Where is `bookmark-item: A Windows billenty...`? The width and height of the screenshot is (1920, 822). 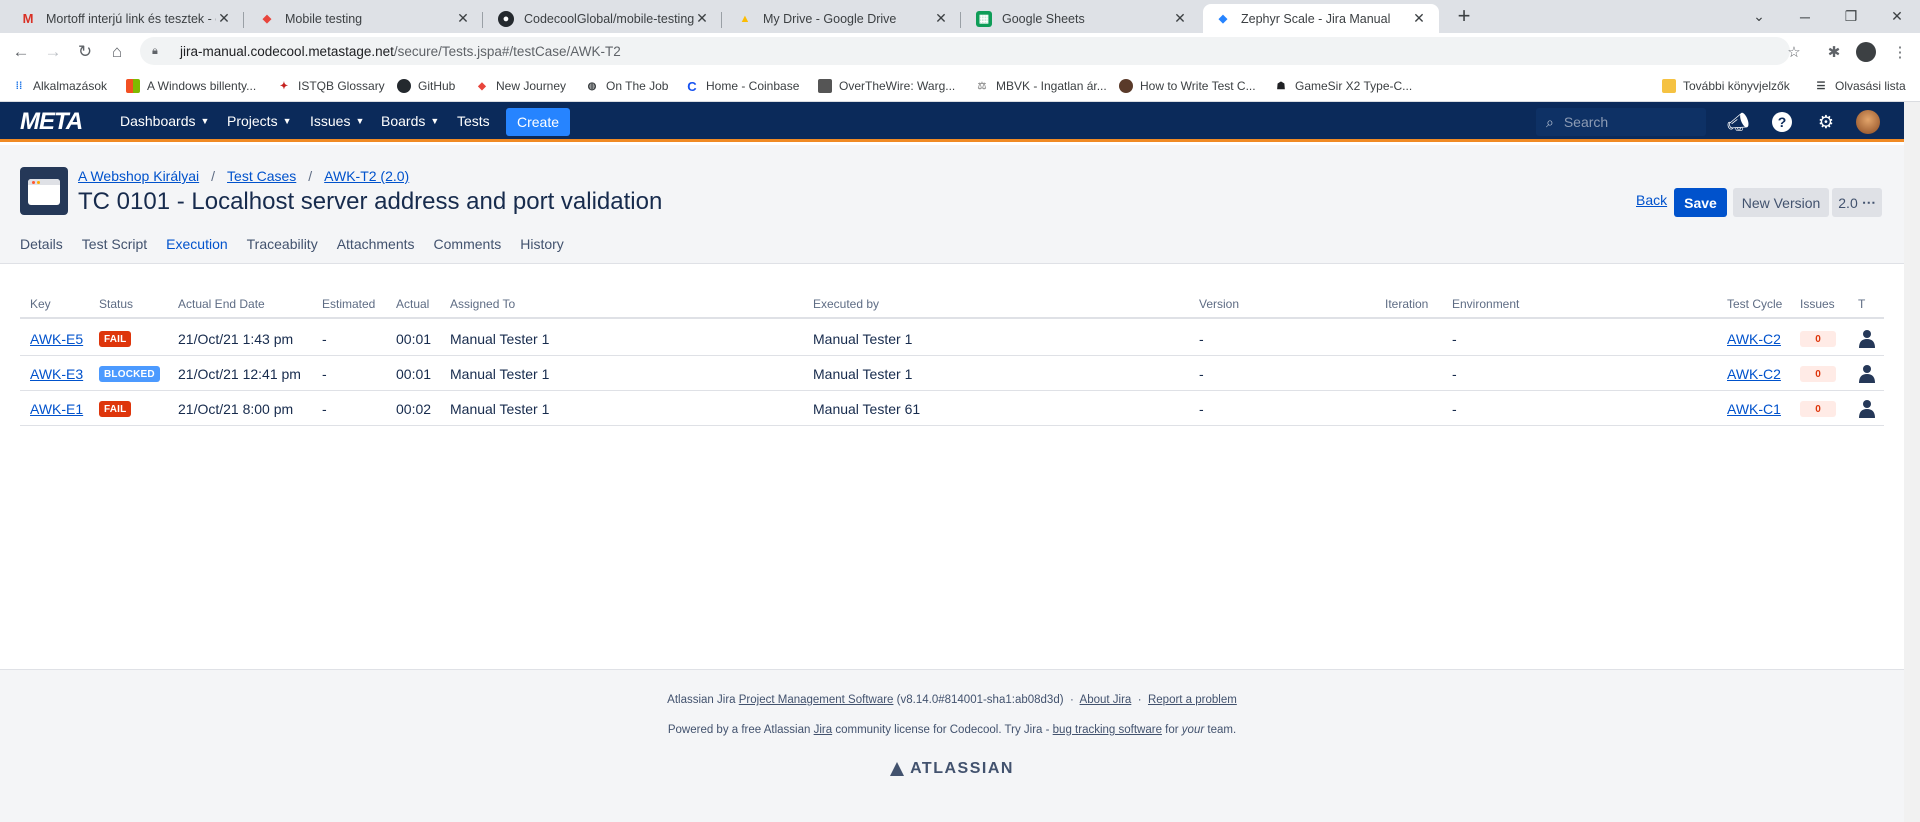
bookmark-item: A Windows billenty... is located at coordinates (191, 86).